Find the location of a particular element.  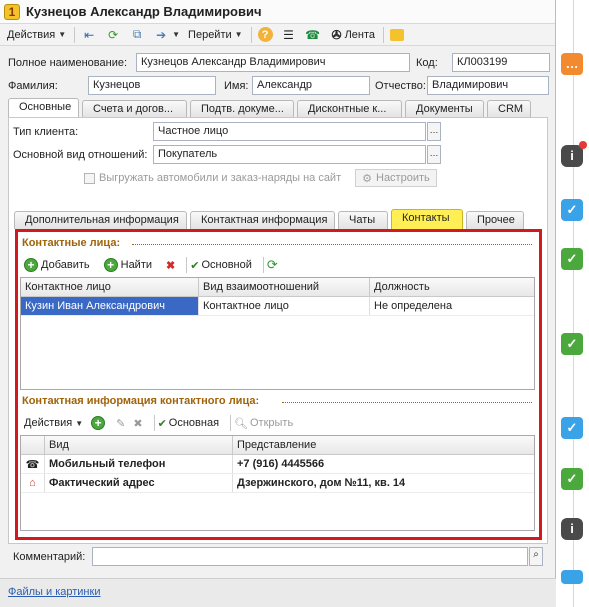

full-name-field: Кузнецов Александр Владимирович is located at coordinates (273, 62).